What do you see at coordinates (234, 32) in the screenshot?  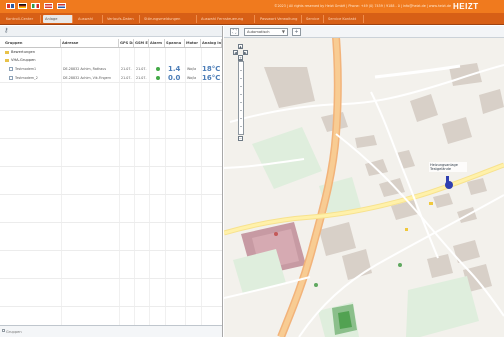 I see `fullscreen-icon: ⛶` at bounding box center [234, 32].